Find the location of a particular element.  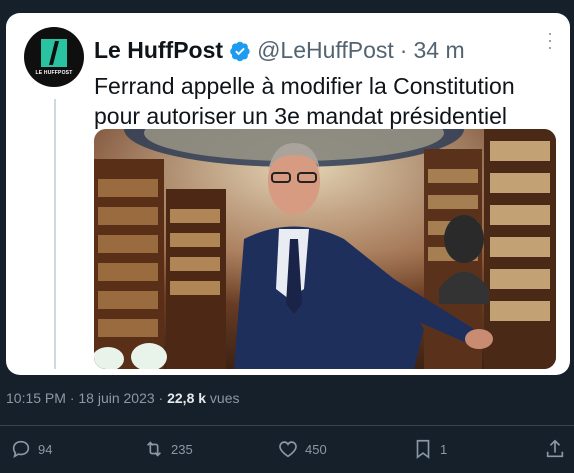

bookmark-button: 1 is located at coordinates (429, 449).